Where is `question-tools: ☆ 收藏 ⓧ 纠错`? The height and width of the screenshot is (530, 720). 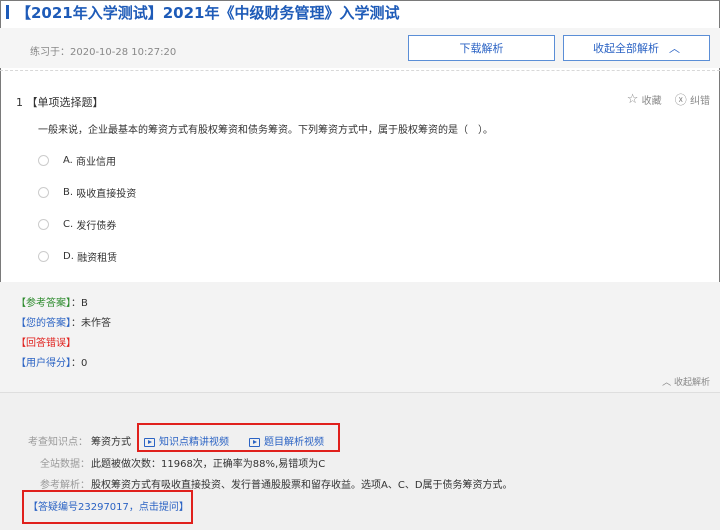 question-tools: ☆ 收藏 ⓧ 纠错 is located at coordinates (663, 99).